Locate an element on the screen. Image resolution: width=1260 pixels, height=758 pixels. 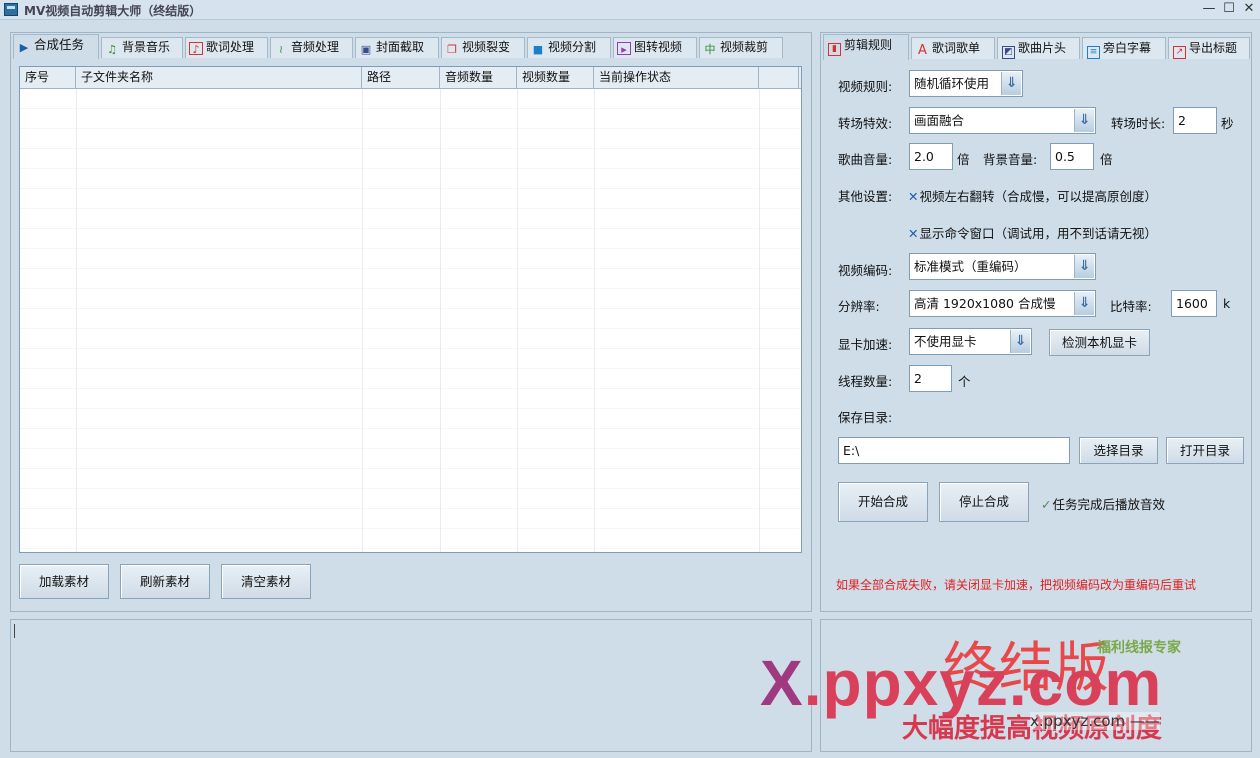
save-directory-label: 保存目录: is located at coordinates (865, 417).